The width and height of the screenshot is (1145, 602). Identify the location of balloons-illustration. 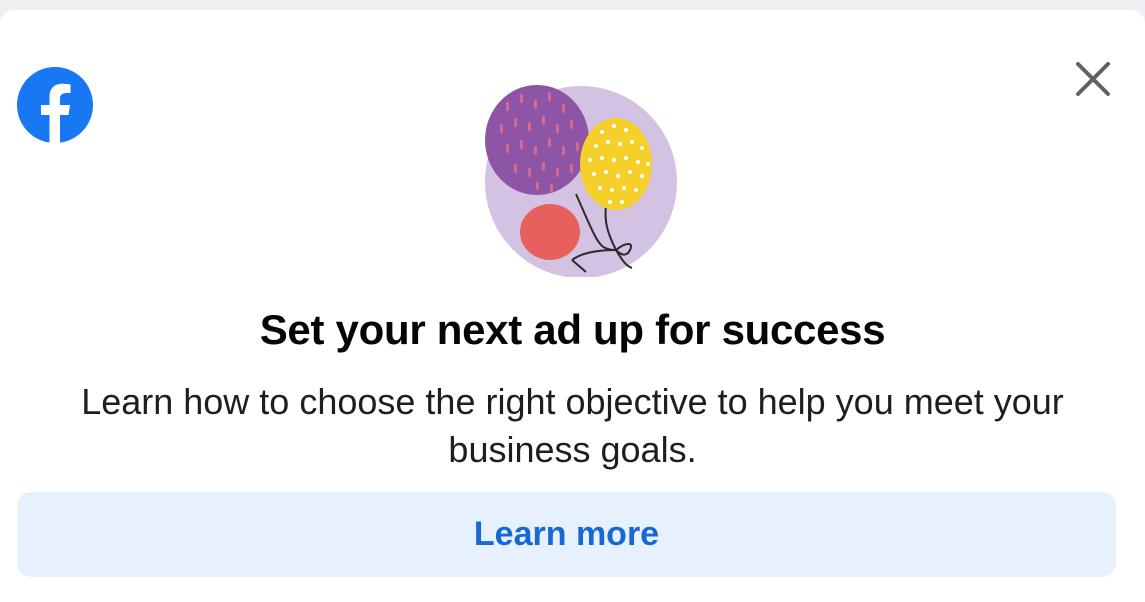
(581, 175).